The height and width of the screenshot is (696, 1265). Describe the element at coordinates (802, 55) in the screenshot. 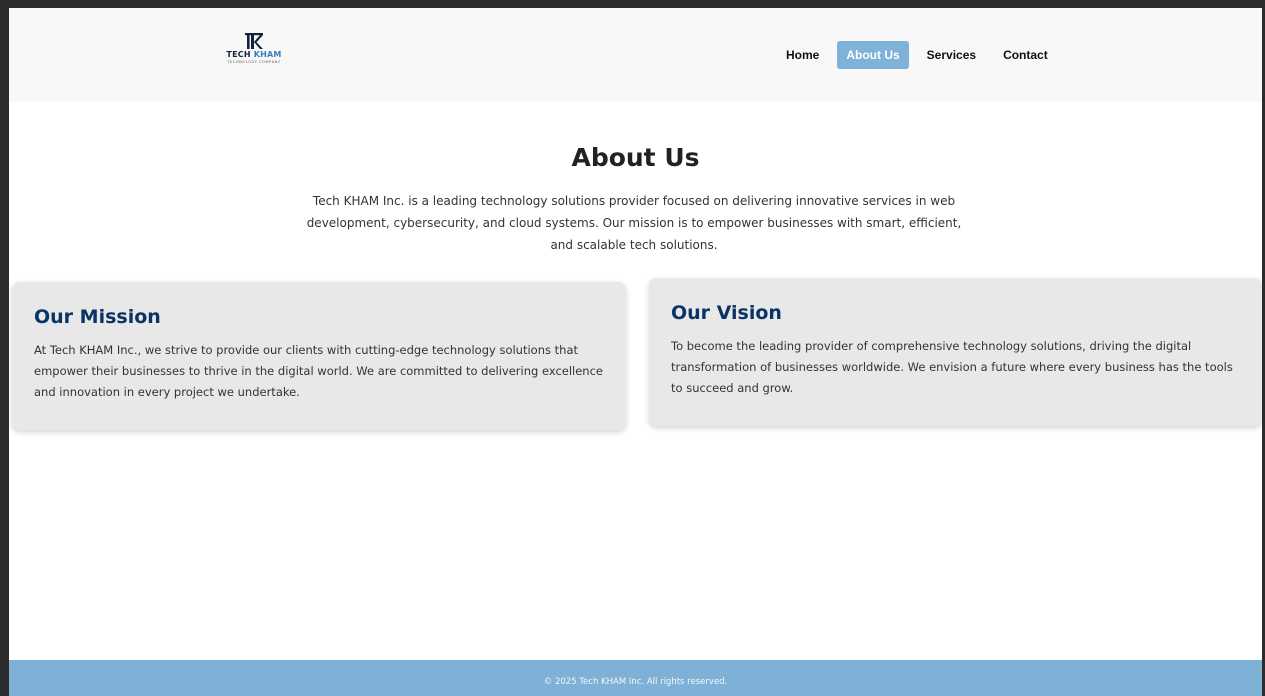

I see `nav-home: Home` at that location.